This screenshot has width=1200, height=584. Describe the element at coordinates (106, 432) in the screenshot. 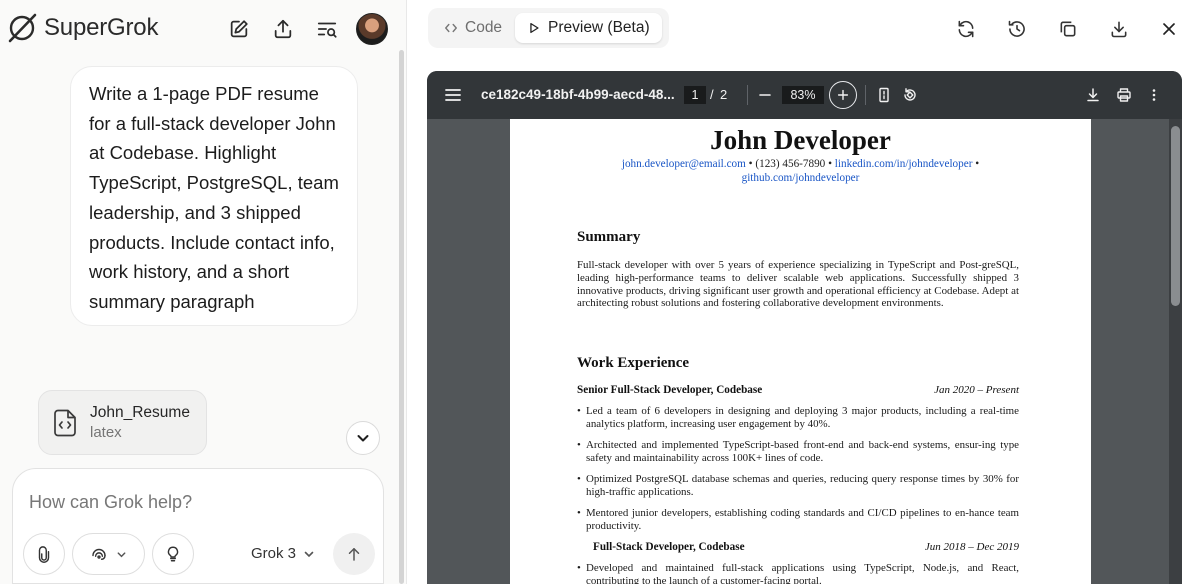

I see `file-type: latex` at that location.